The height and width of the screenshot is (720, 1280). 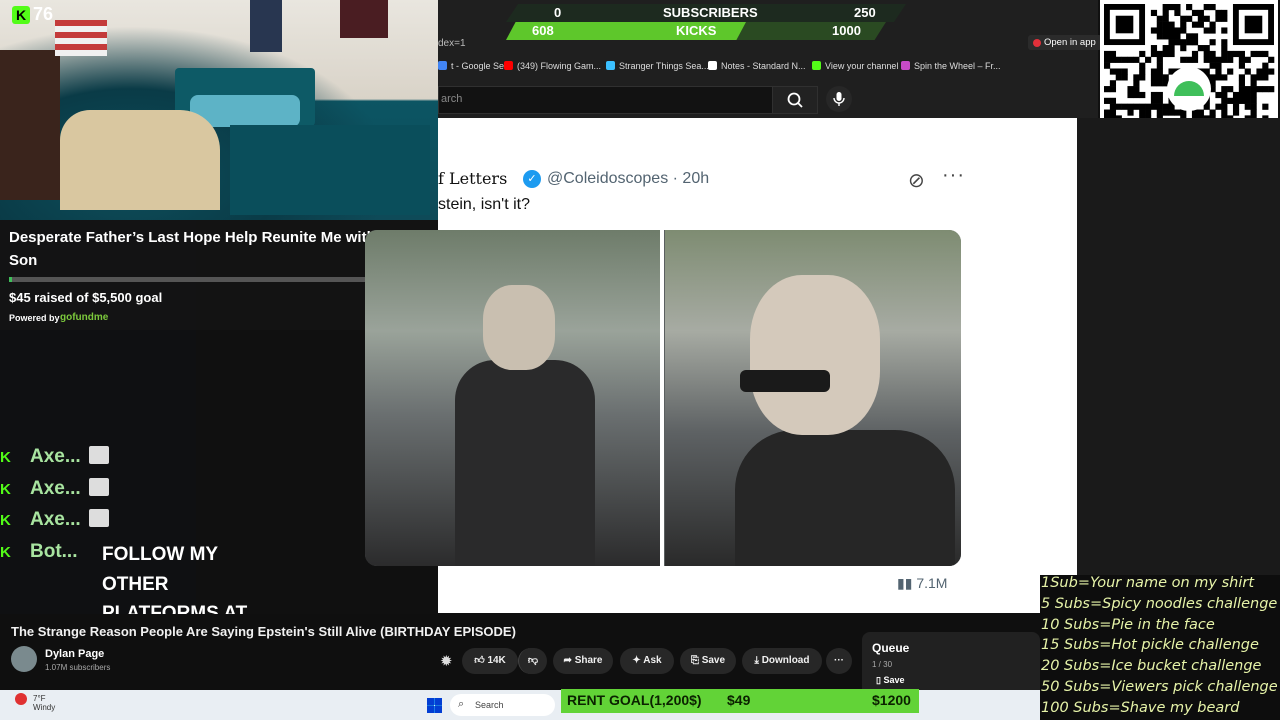 I want to click on search-icon, so click(x=795, y=100).